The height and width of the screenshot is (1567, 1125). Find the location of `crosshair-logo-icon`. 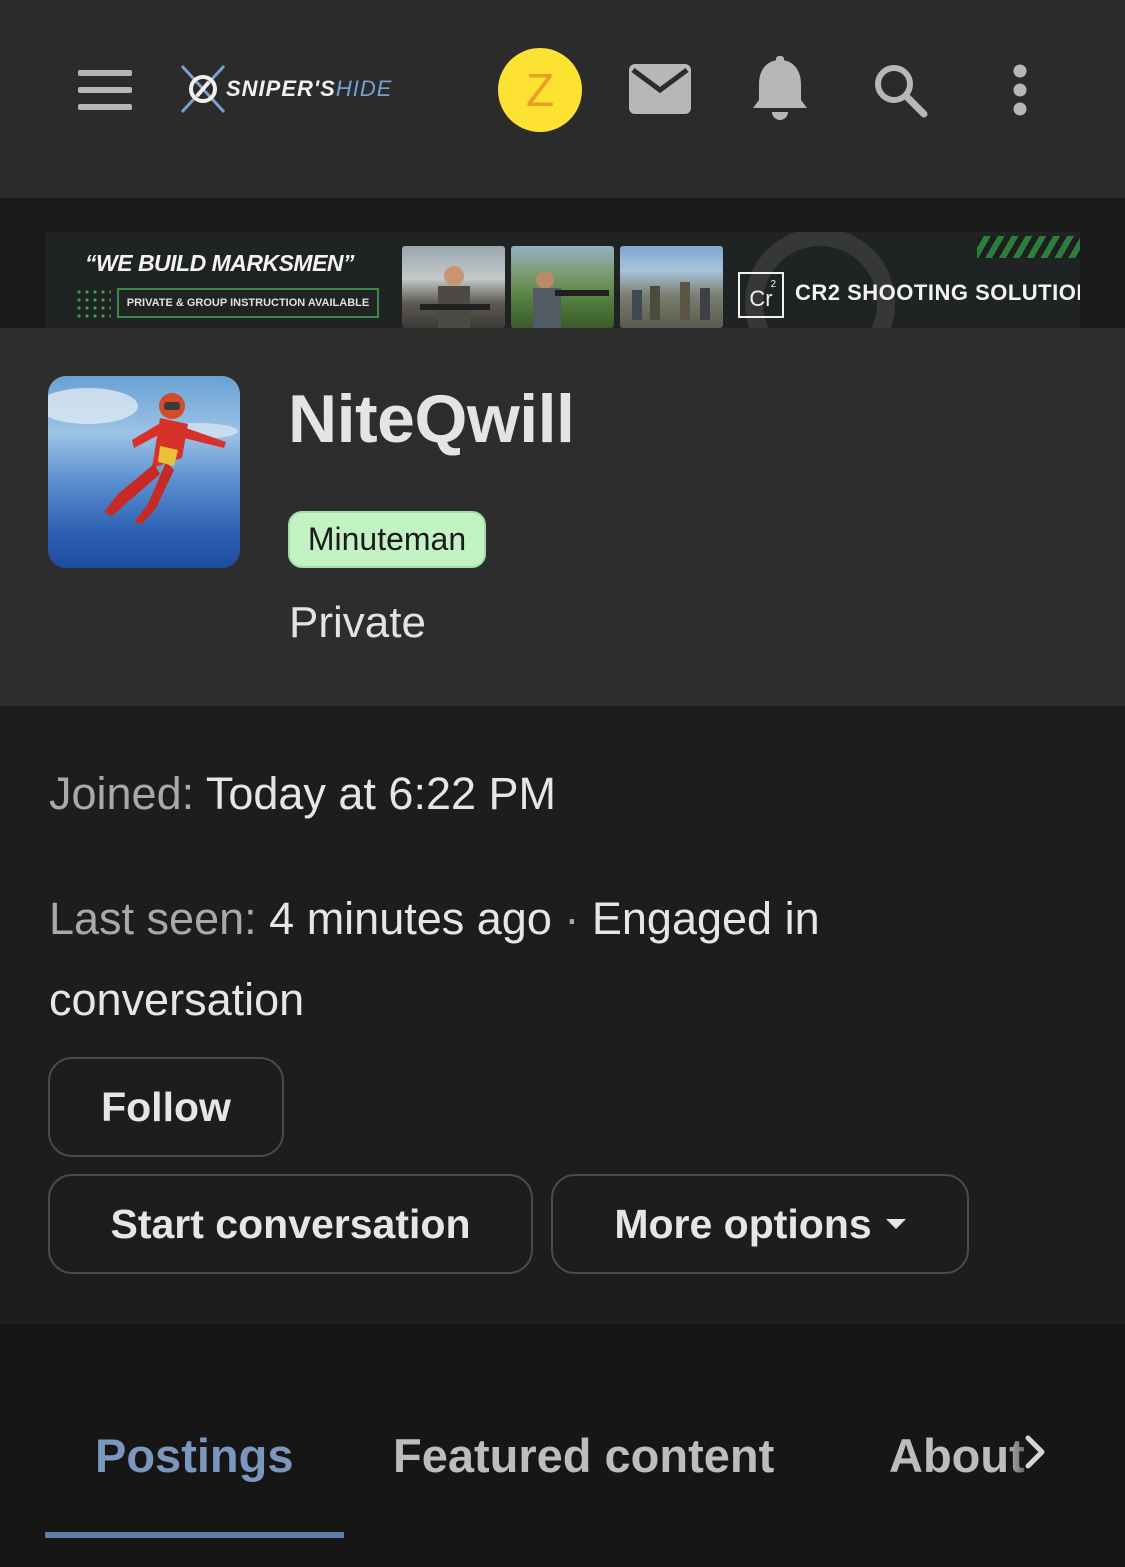

crosshair-logo-icon is located at coordinates (203, 89).